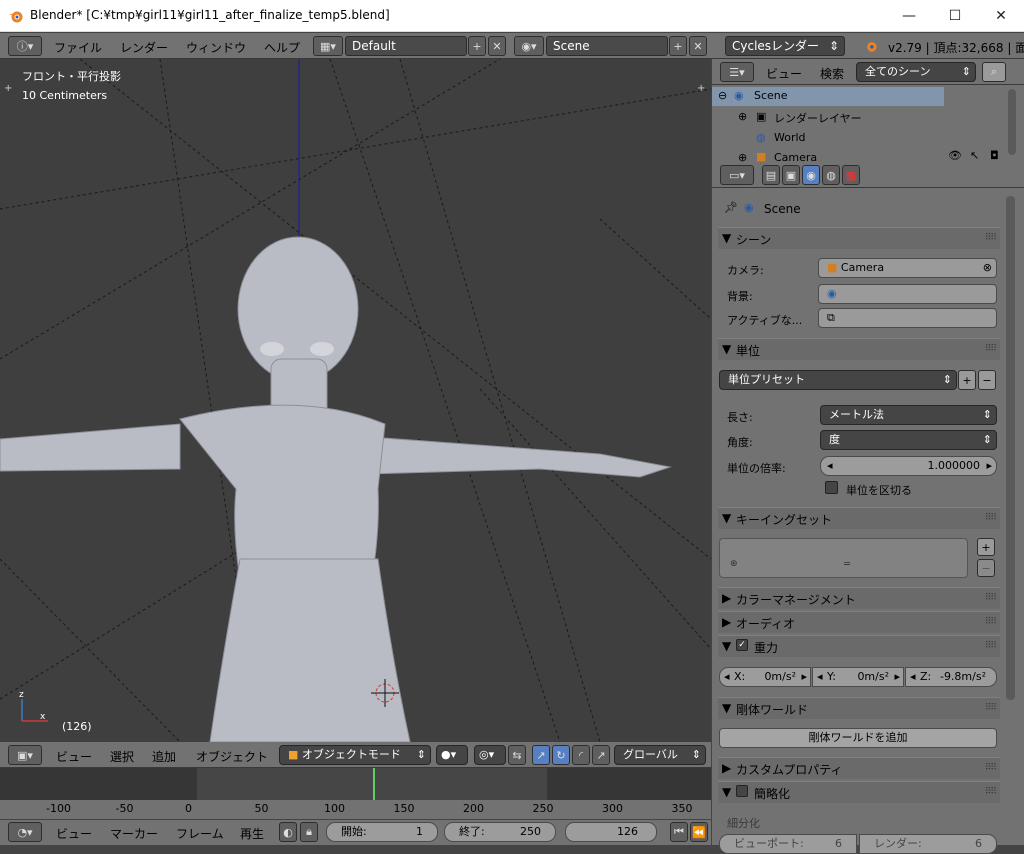  Describe the element at coordinates (601, 755) in the screenshot. I see `transform-icon: ↗` at that location.